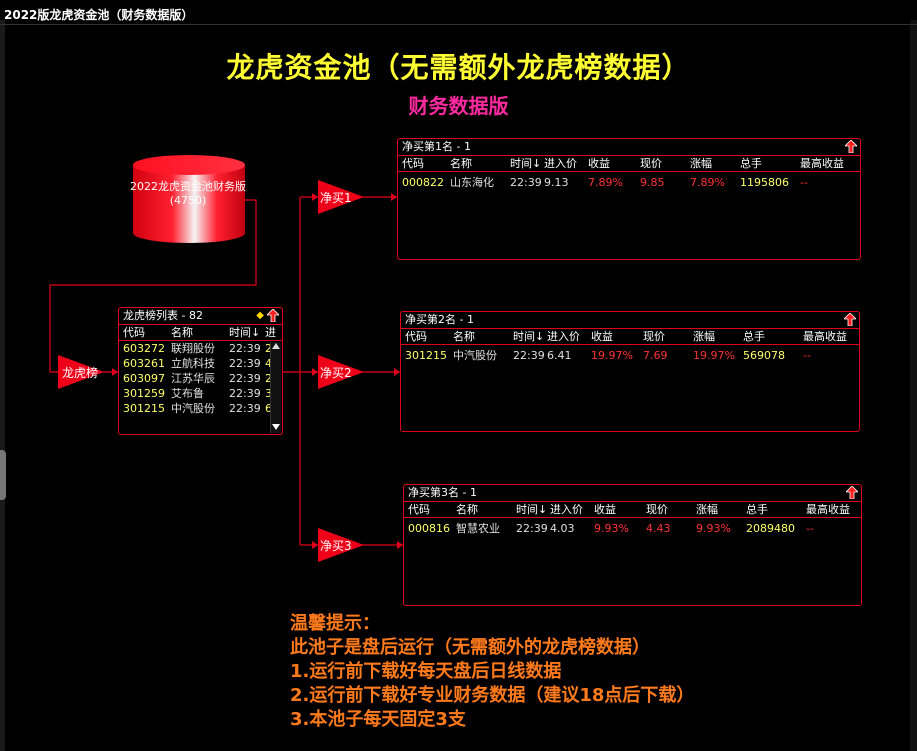  What do you see at coordinates (134, 332) in the screenshot?
I see `col-code: 代码` at bounding box center [134, 332].